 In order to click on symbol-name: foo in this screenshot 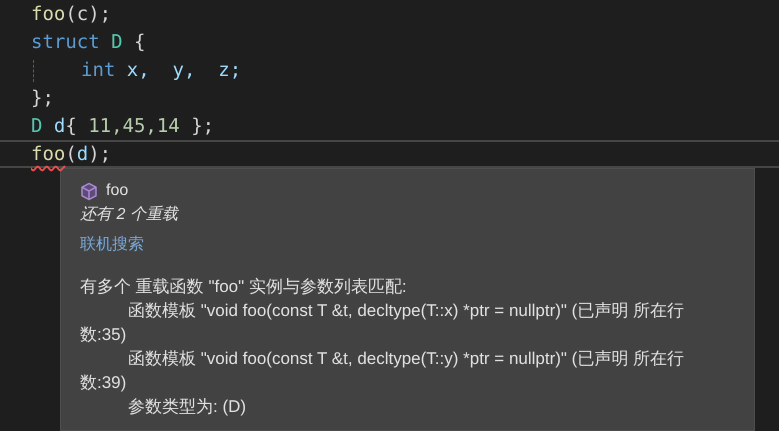, I will do `click(117, 191)`.